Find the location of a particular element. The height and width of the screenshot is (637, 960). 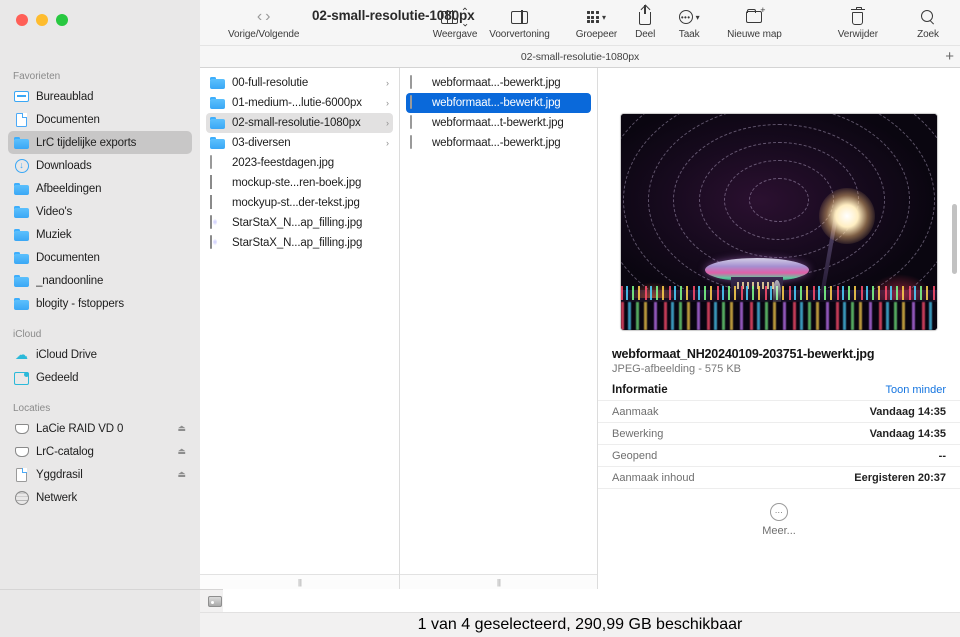

sidebar-item-downloads: ↓ Downloads is located at coordinates (100, 165).